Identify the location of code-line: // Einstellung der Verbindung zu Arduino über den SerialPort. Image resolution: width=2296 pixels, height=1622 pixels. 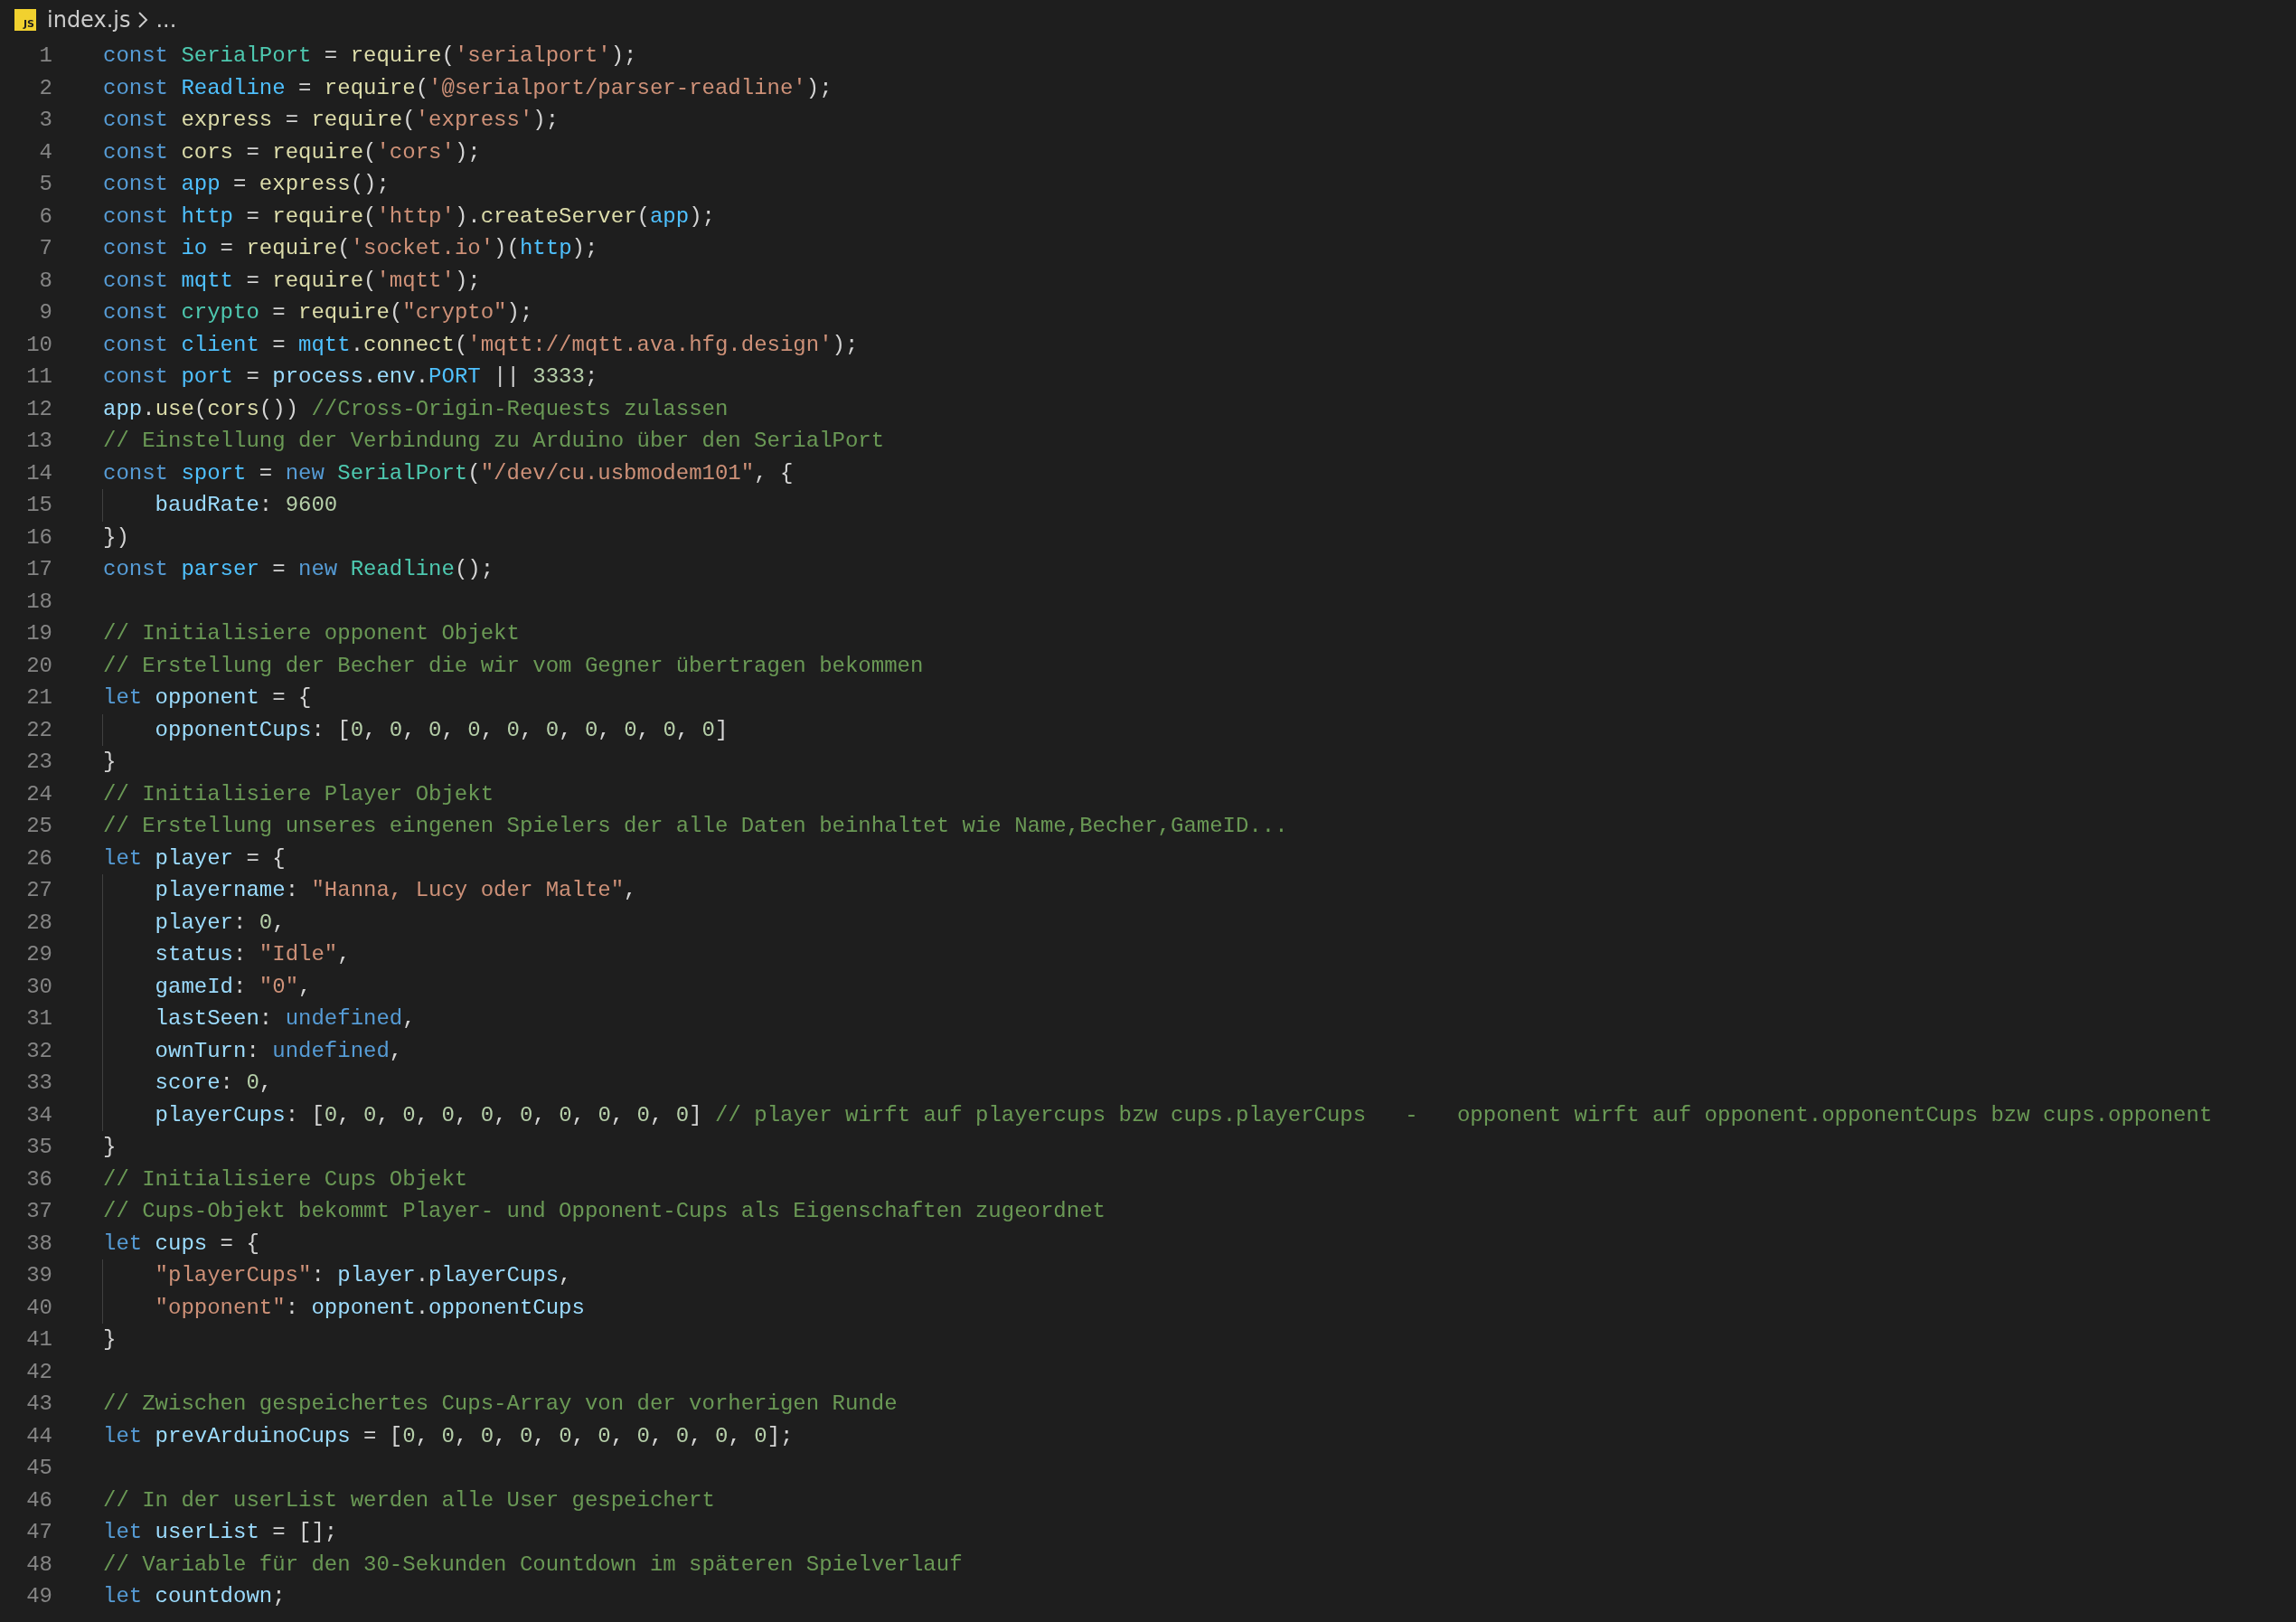
(493, 441).